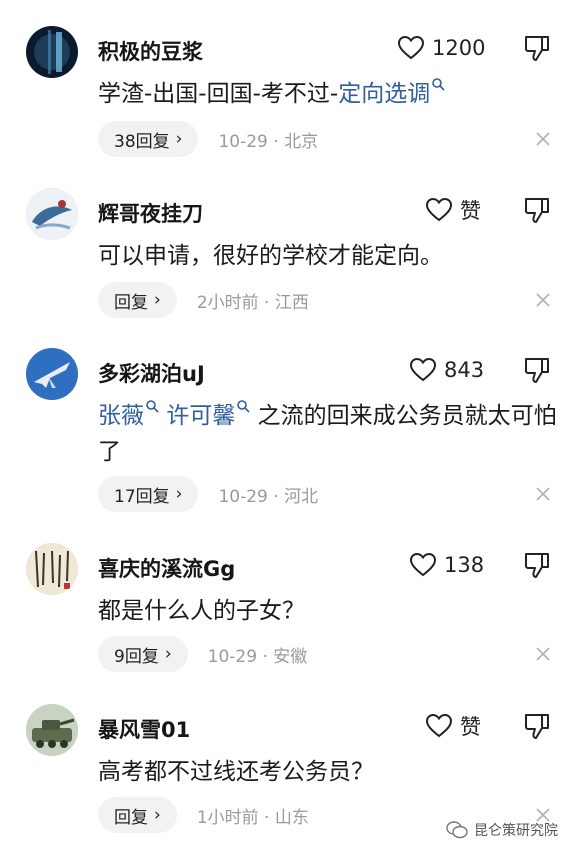 Image resolution: width=580 pixels, height=859 pixels. What do you see at coordinates (270, 256) in the screenshot?
I see `comment-text: 可以申请，很好的学校才能定向。` at bounding box center [270, 256].